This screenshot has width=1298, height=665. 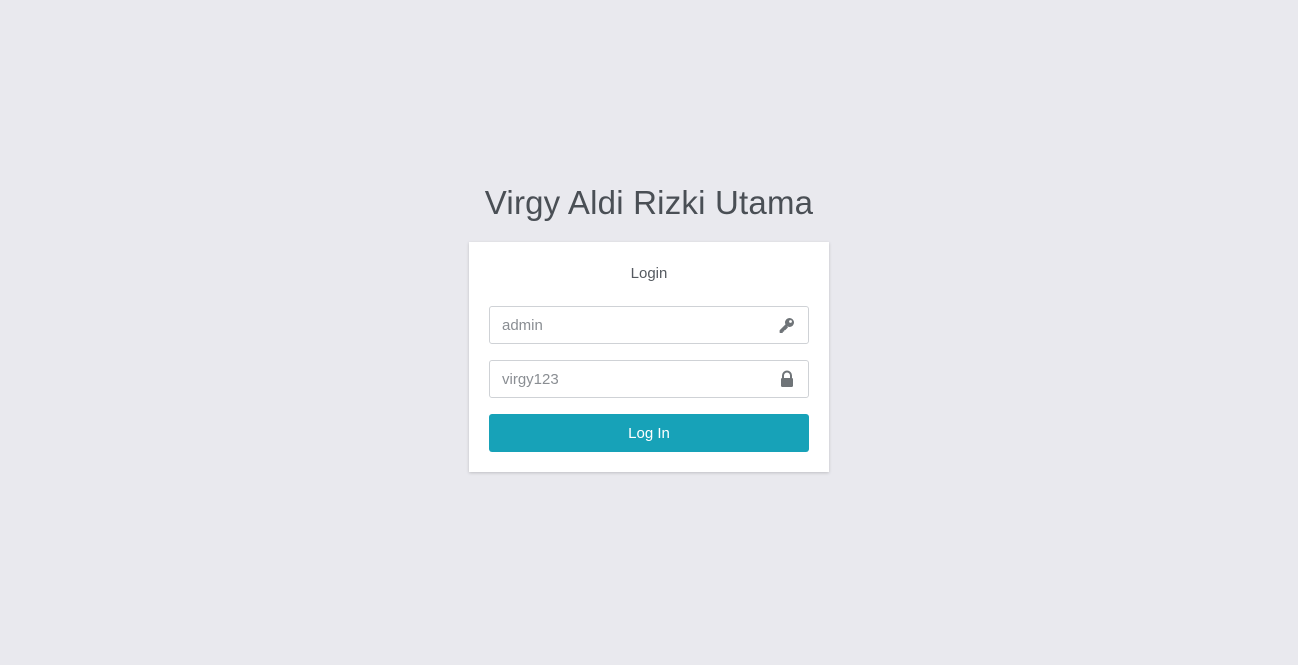 I want to click on app-title: Virgy Aldi Rizki Utama, so click(x=649, y=202).